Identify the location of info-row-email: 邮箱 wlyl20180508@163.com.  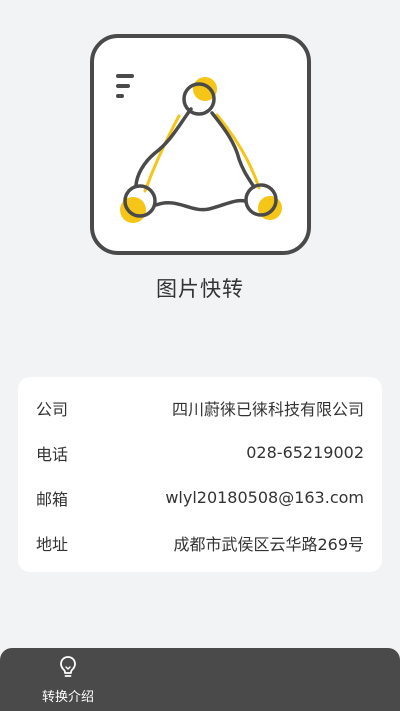
(200, 497).